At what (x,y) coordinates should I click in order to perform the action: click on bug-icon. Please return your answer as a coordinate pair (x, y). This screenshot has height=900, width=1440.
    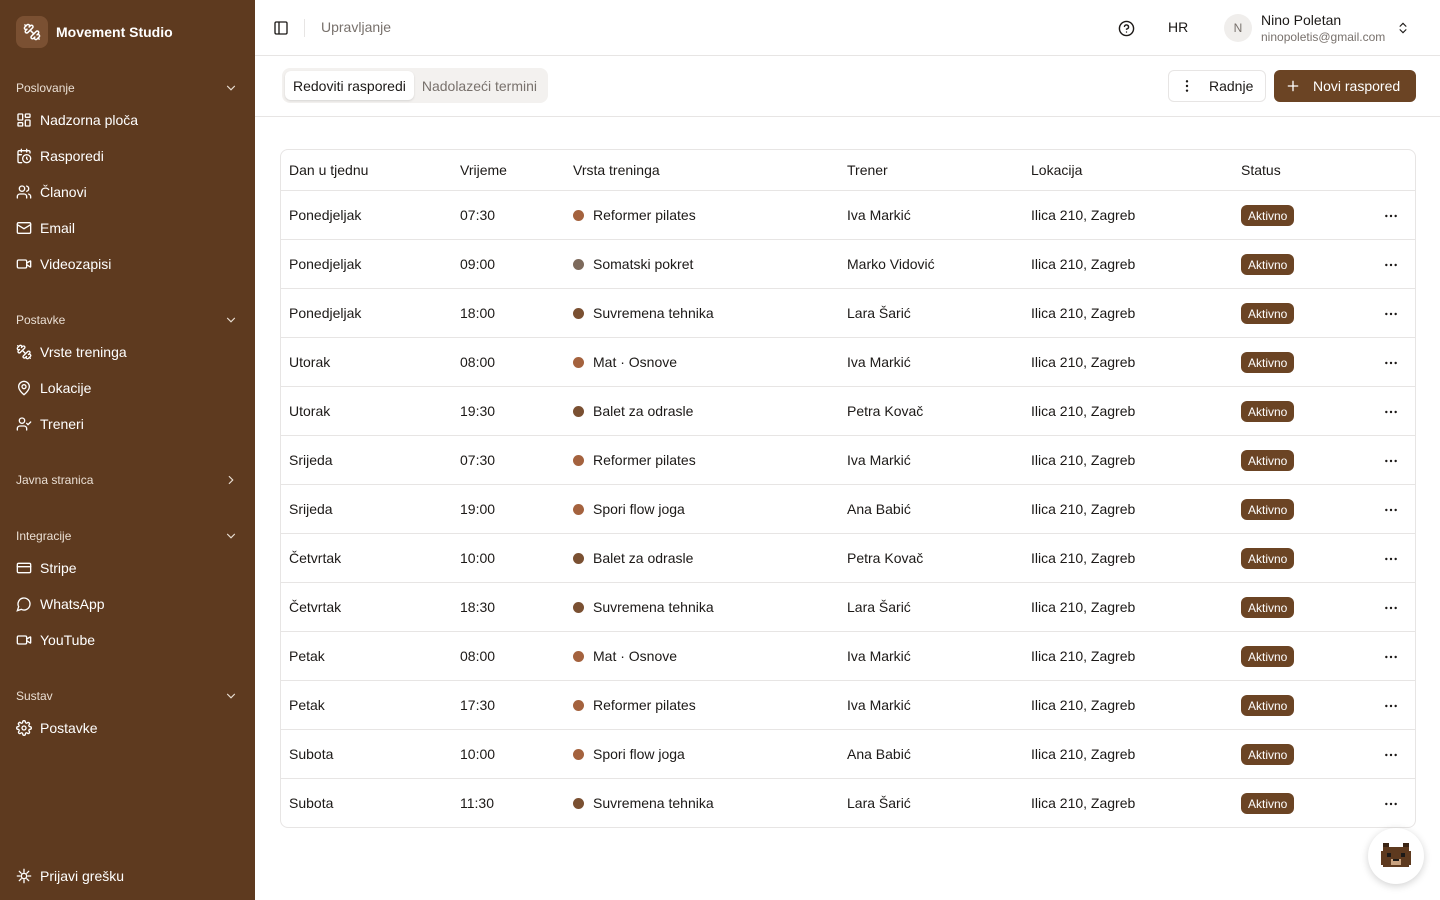
    Looking at the image, I should click on (24, 876).